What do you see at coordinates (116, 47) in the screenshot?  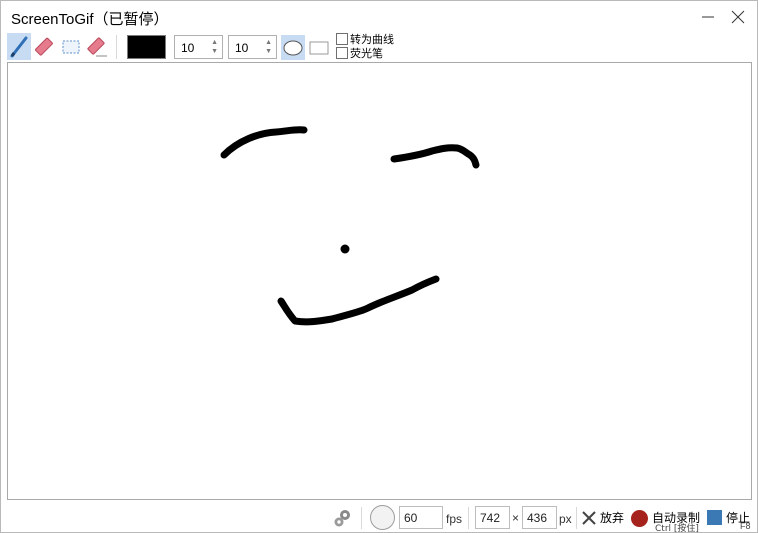 I see `toolbar-divider` at bounding box center [116, 47].